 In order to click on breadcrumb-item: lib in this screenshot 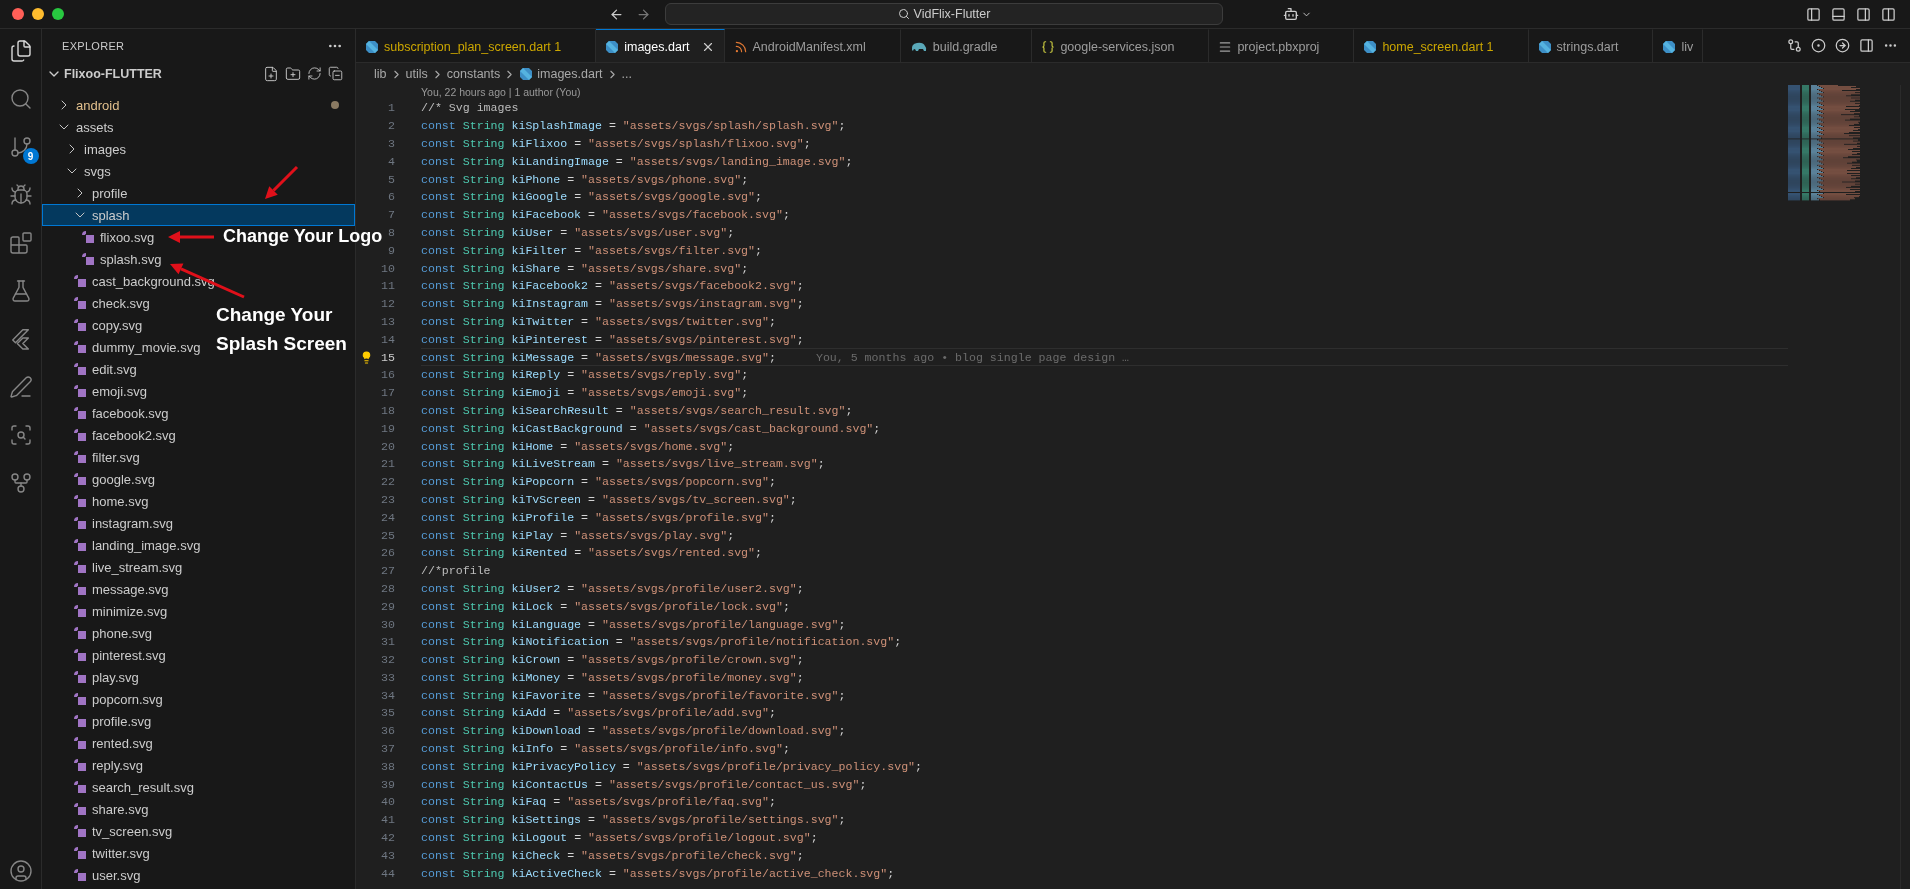, I will do `click(380, 74)`.